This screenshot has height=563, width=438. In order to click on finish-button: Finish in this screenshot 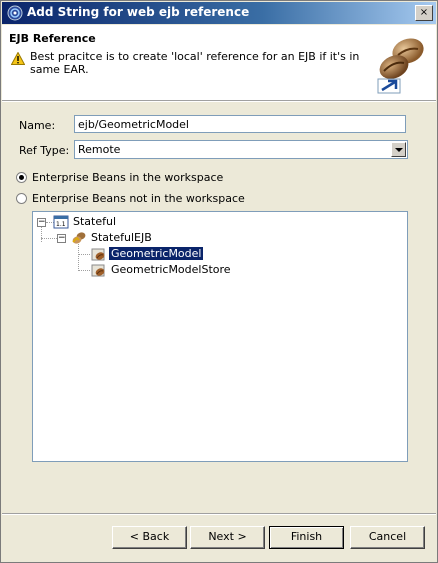, I will do `click(306, 537)`.